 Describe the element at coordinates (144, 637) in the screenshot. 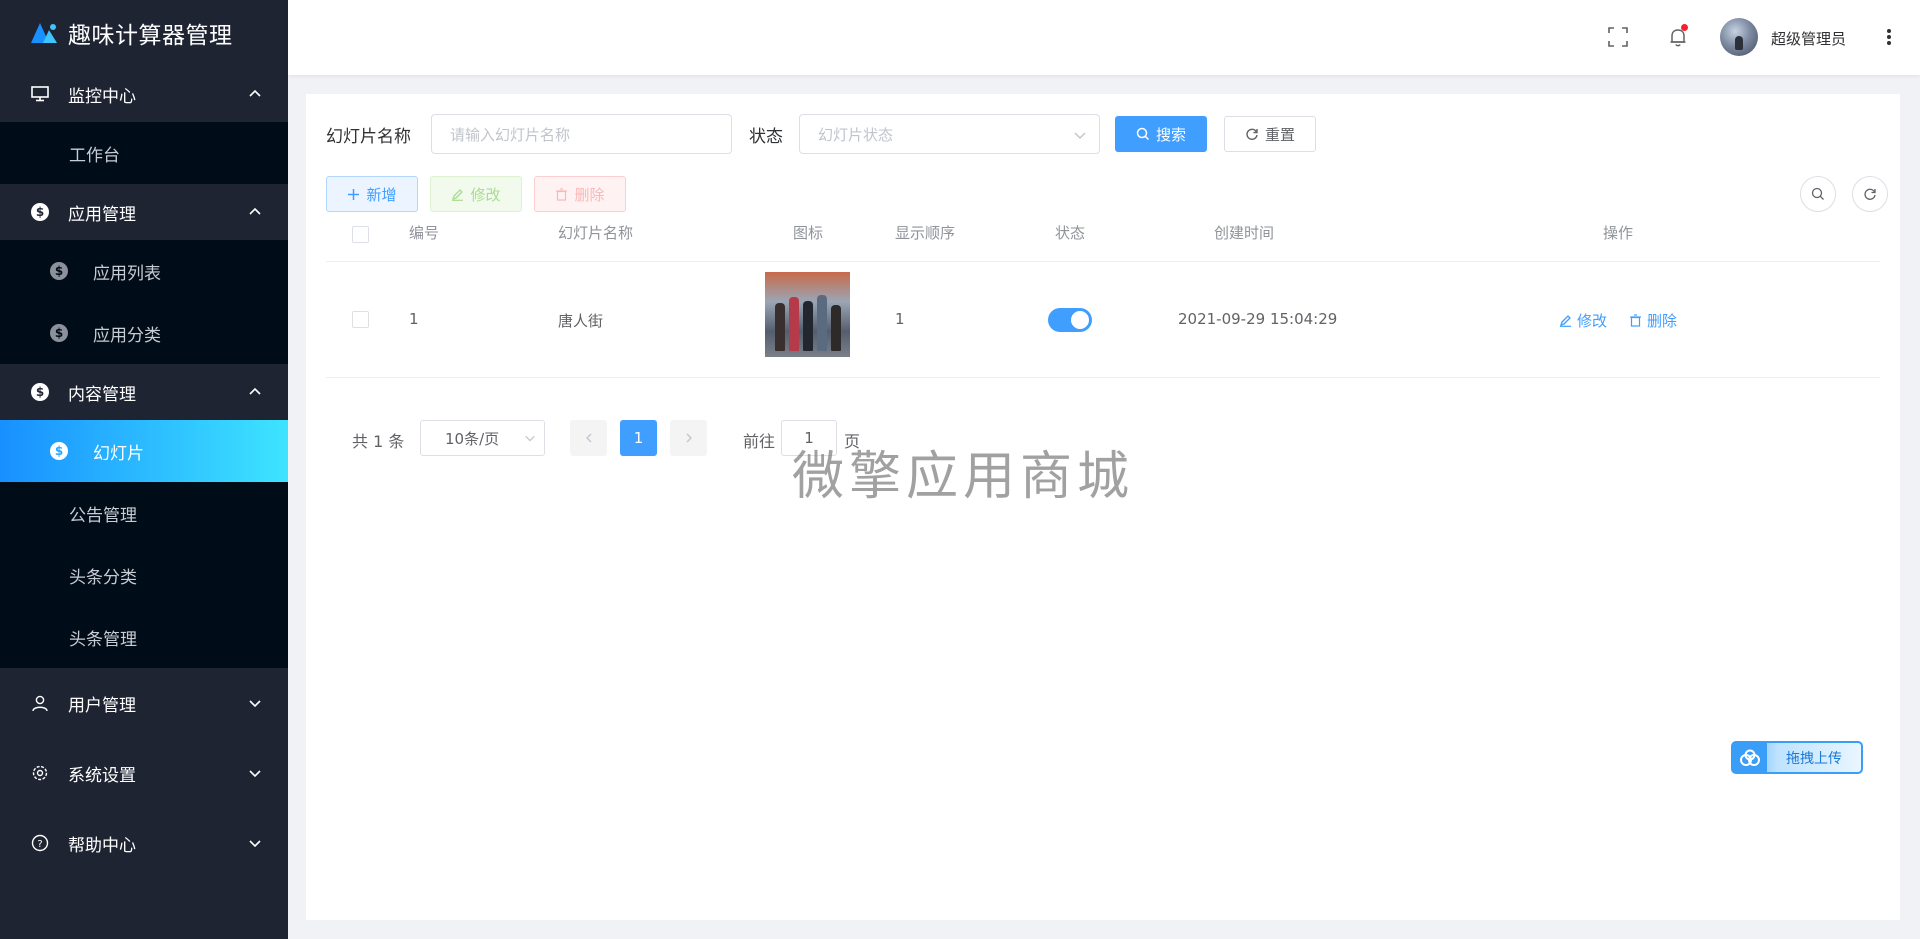

I see `sidebar-item-headline-management: 头条管理` at that location.